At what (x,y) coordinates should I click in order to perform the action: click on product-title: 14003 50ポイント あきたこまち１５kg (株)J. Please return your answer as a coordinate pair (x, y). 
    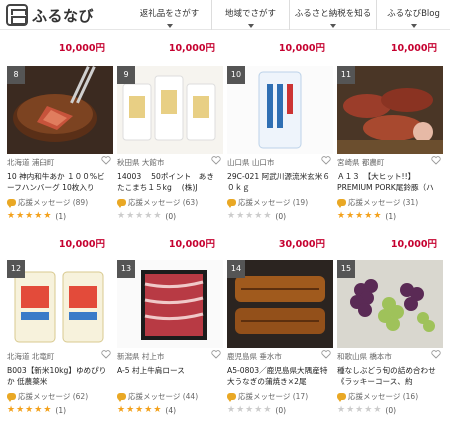
    Looking at the image, I should click on (169, 182).